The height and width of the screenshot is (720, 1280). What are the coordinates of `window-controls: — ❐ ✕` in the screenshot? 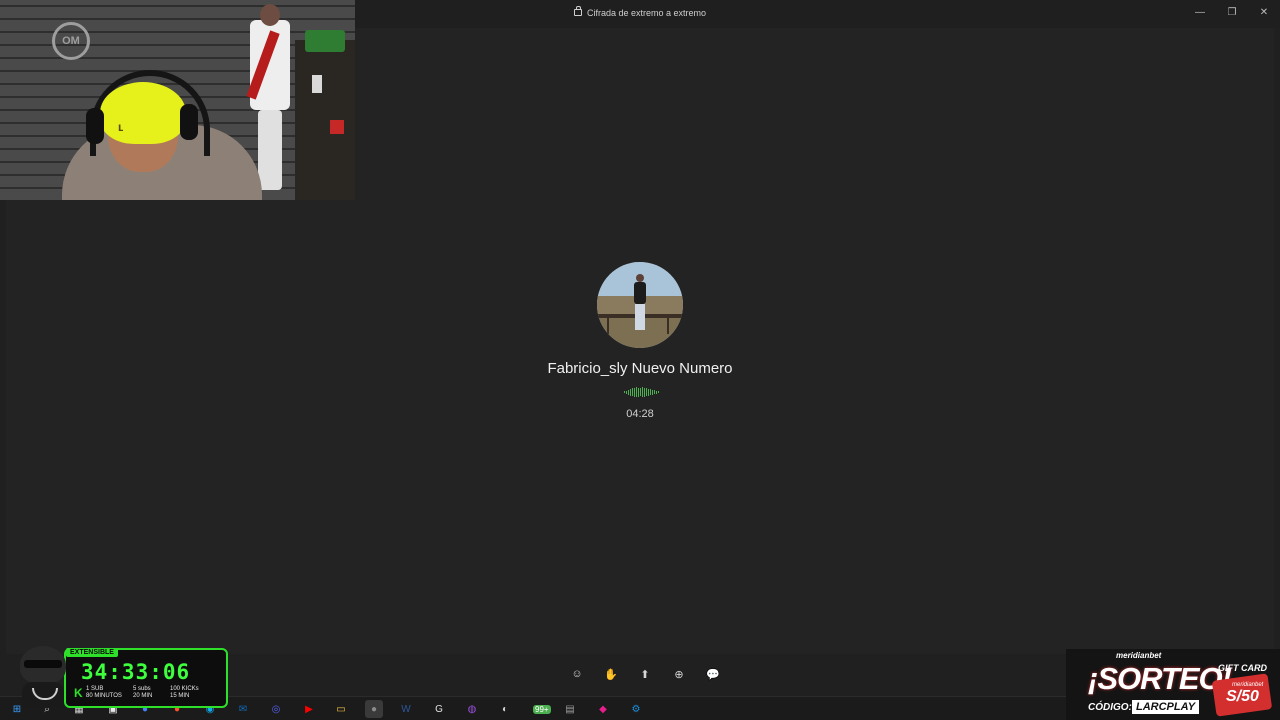 It's located at (1232, 12).